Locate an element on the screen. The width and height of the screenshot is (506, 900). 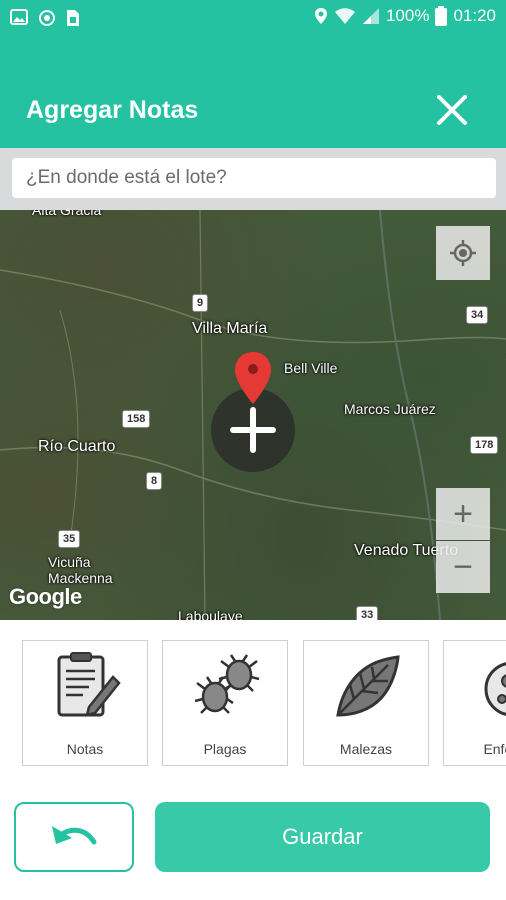
zoom-in-button: + is located at coordinates (463, 514).